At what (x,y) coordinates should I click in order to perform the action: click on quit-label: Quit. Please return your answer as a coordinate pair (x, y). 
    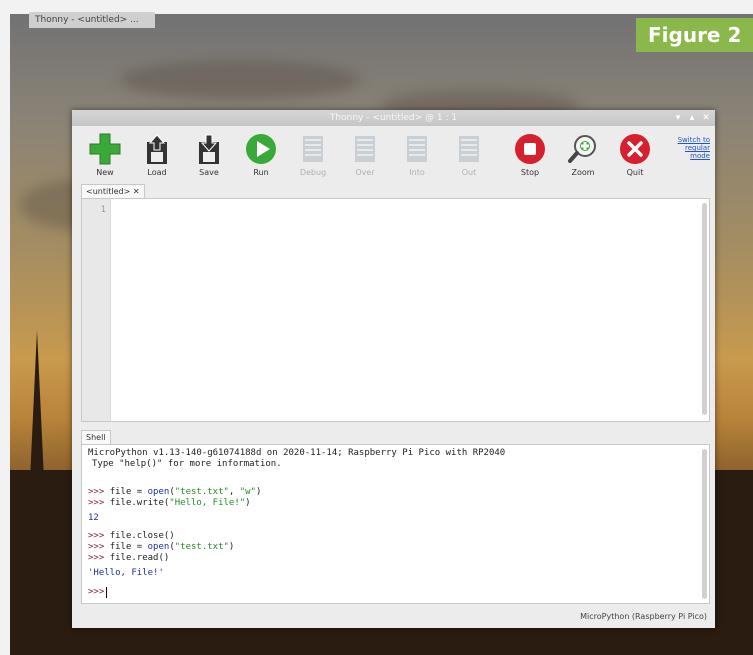
    Looking at the image, I should click on (635, 172).